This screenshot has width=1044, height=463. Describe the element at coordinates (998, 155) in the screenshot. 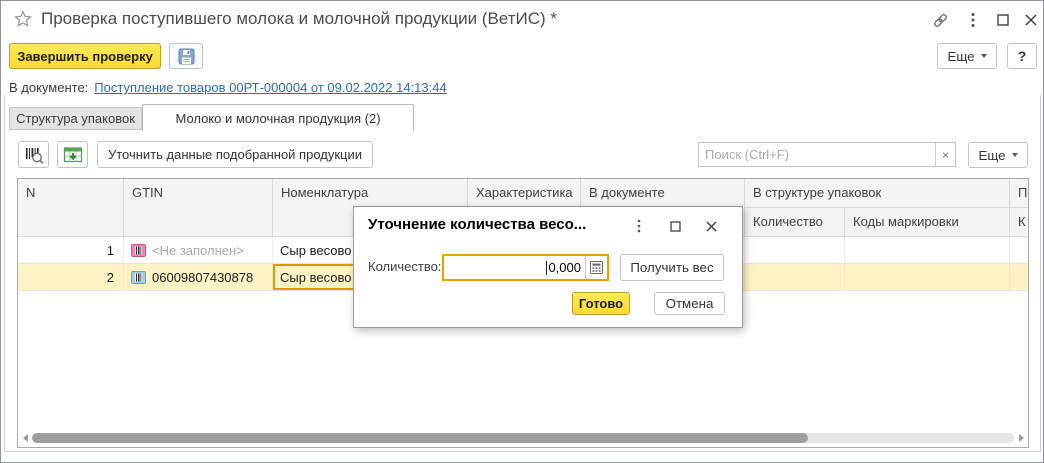

I see `more-button-panel: Еще` at that location.